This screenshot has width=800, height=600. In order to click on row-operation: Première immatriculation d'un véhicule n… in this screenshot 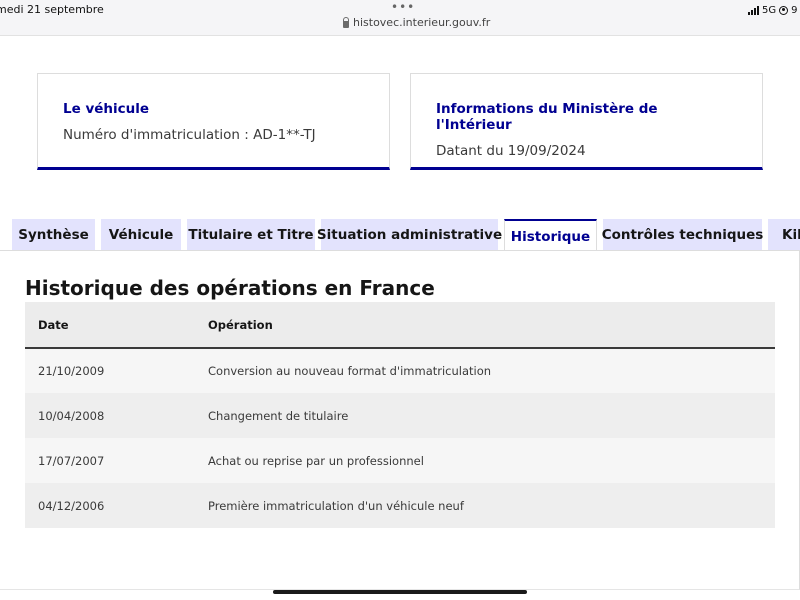, I will do `click(491, 505)`.